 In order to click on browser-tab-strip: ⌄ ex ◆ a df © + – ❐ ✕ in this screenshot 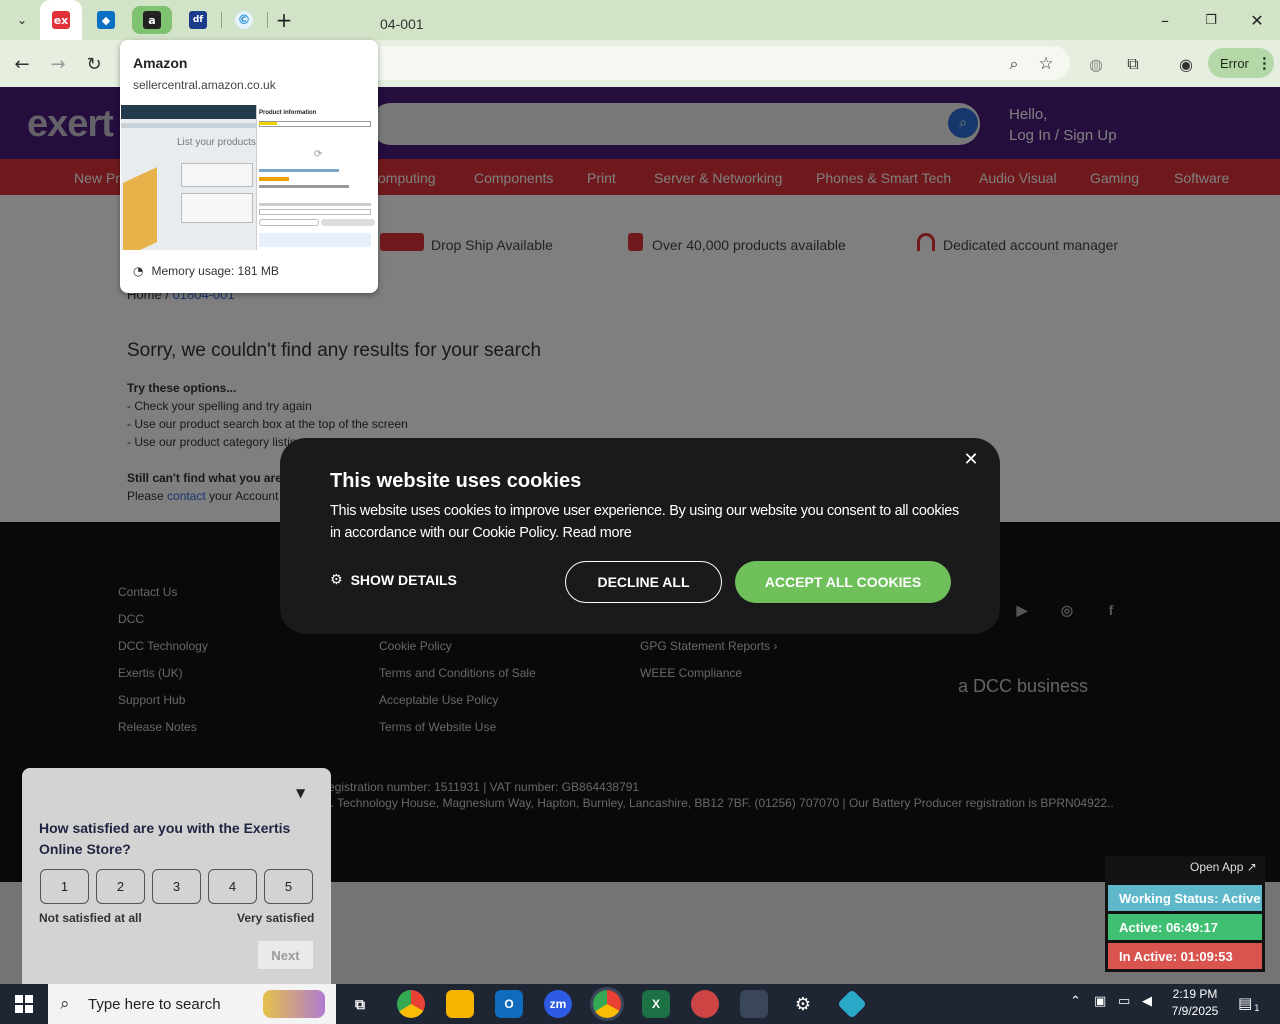, I will do `click(640, 20)`.